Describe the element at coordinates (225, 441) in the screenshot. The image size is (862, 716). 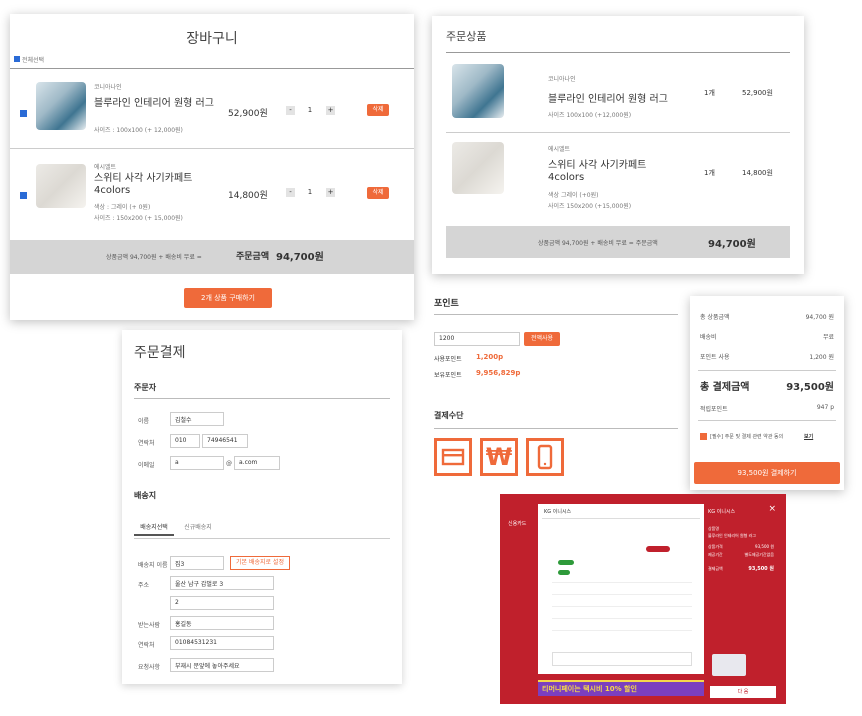
I see `phone-input-2: 74946541` at that location.